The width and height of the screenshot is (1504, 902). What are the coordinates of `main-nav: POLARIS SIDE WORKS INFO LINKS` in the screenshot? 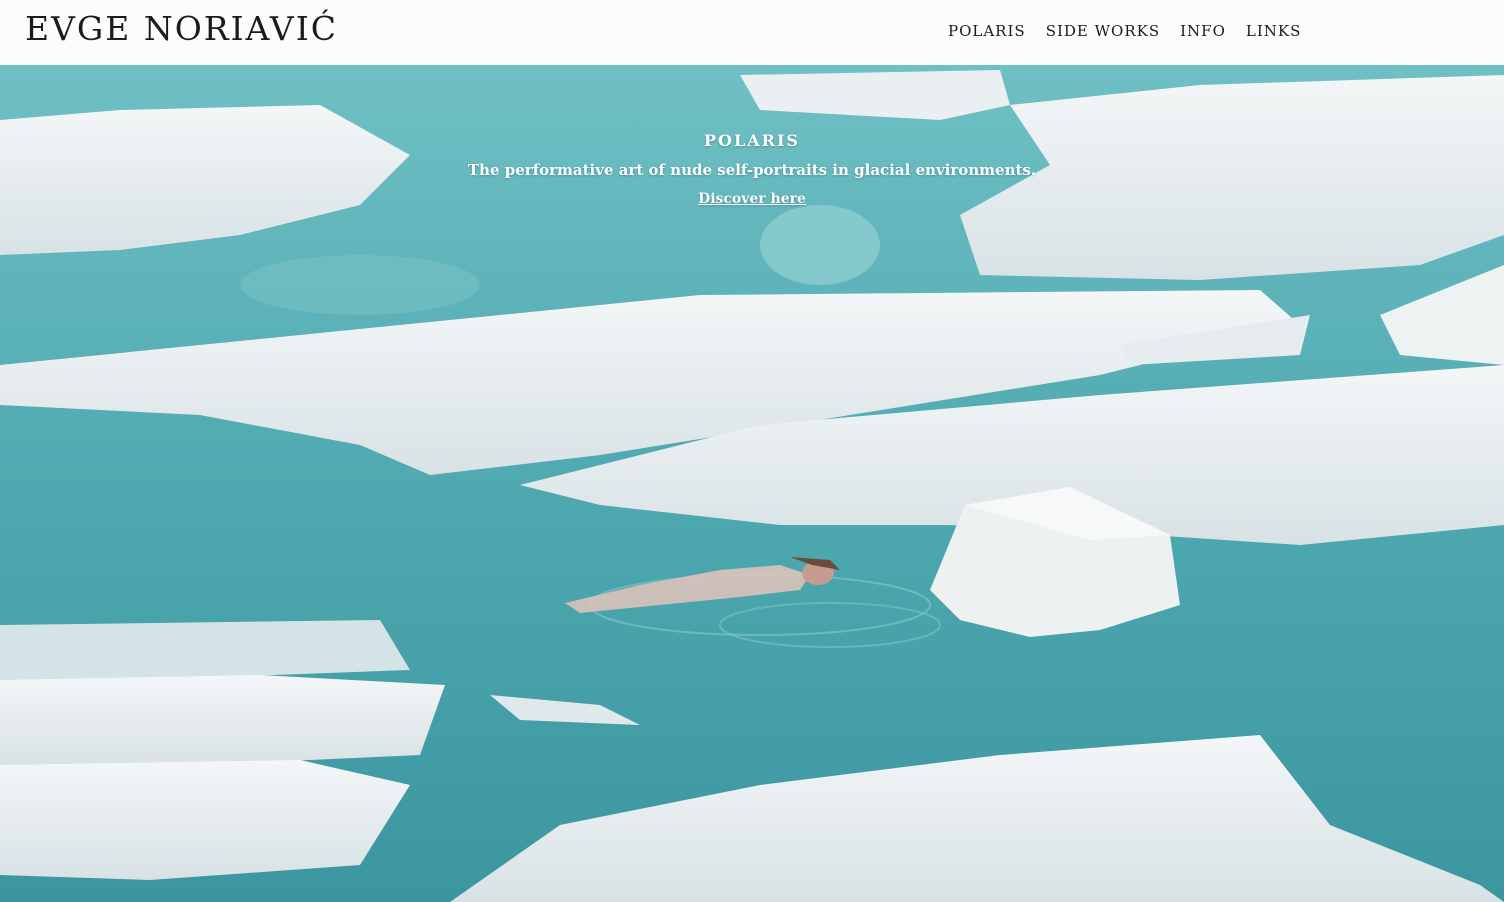 It's located at (1134, 31).